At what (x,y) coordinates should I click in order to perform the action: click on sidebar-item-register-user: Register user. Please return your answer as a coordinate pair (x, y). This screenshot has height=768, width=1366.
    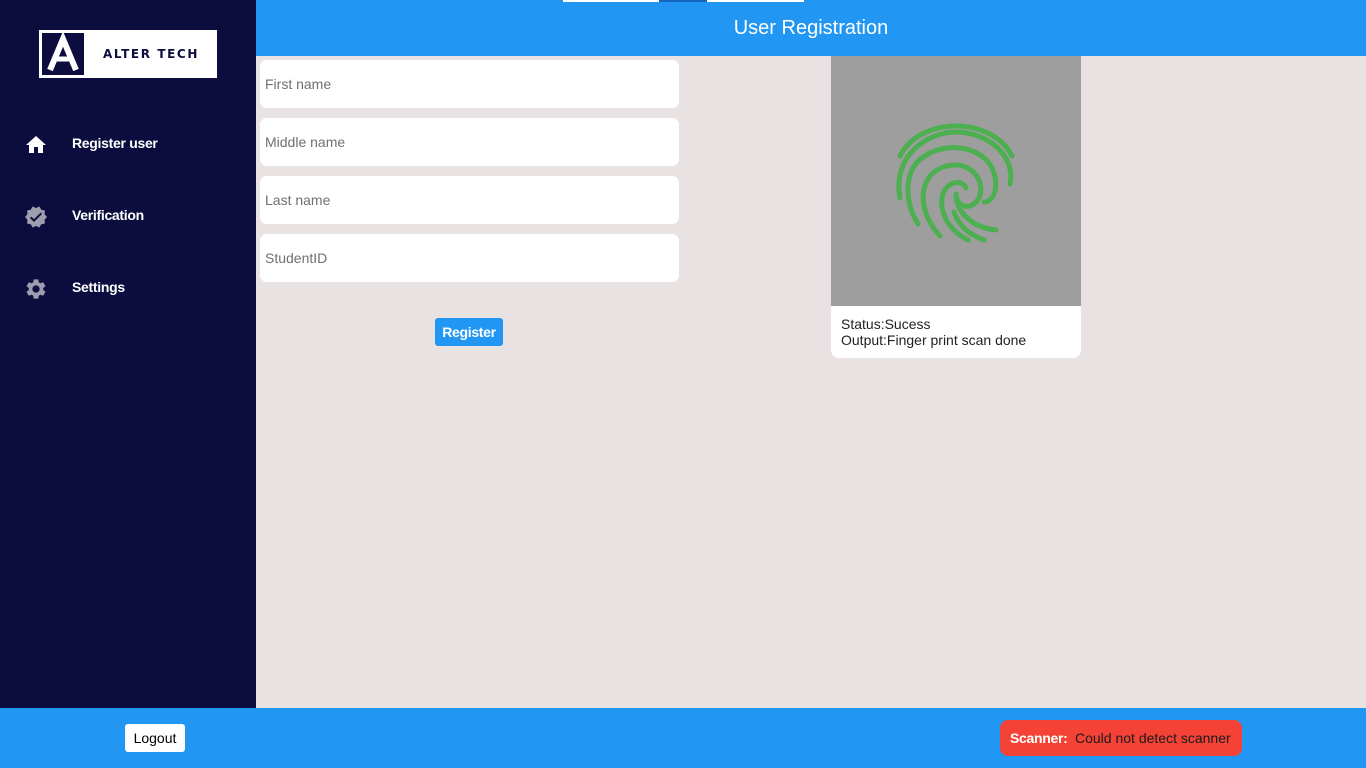
    Looking at the image, I should click on (128, 144).